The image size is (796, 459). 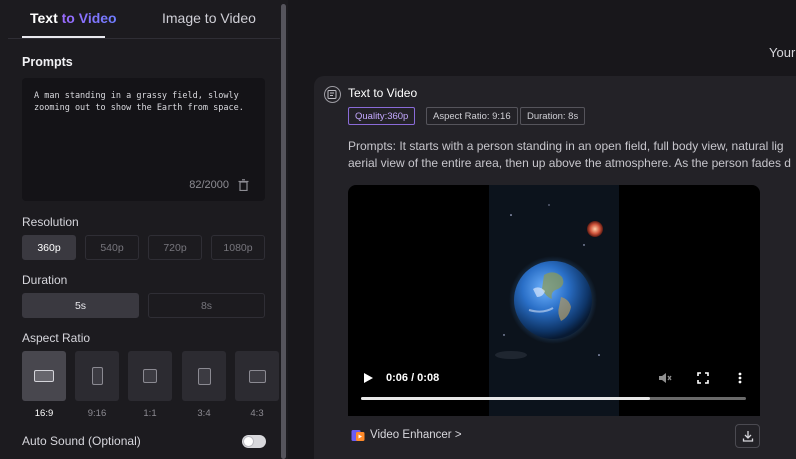 I want to click on video-progress-bar, so click(x=553, y=398).